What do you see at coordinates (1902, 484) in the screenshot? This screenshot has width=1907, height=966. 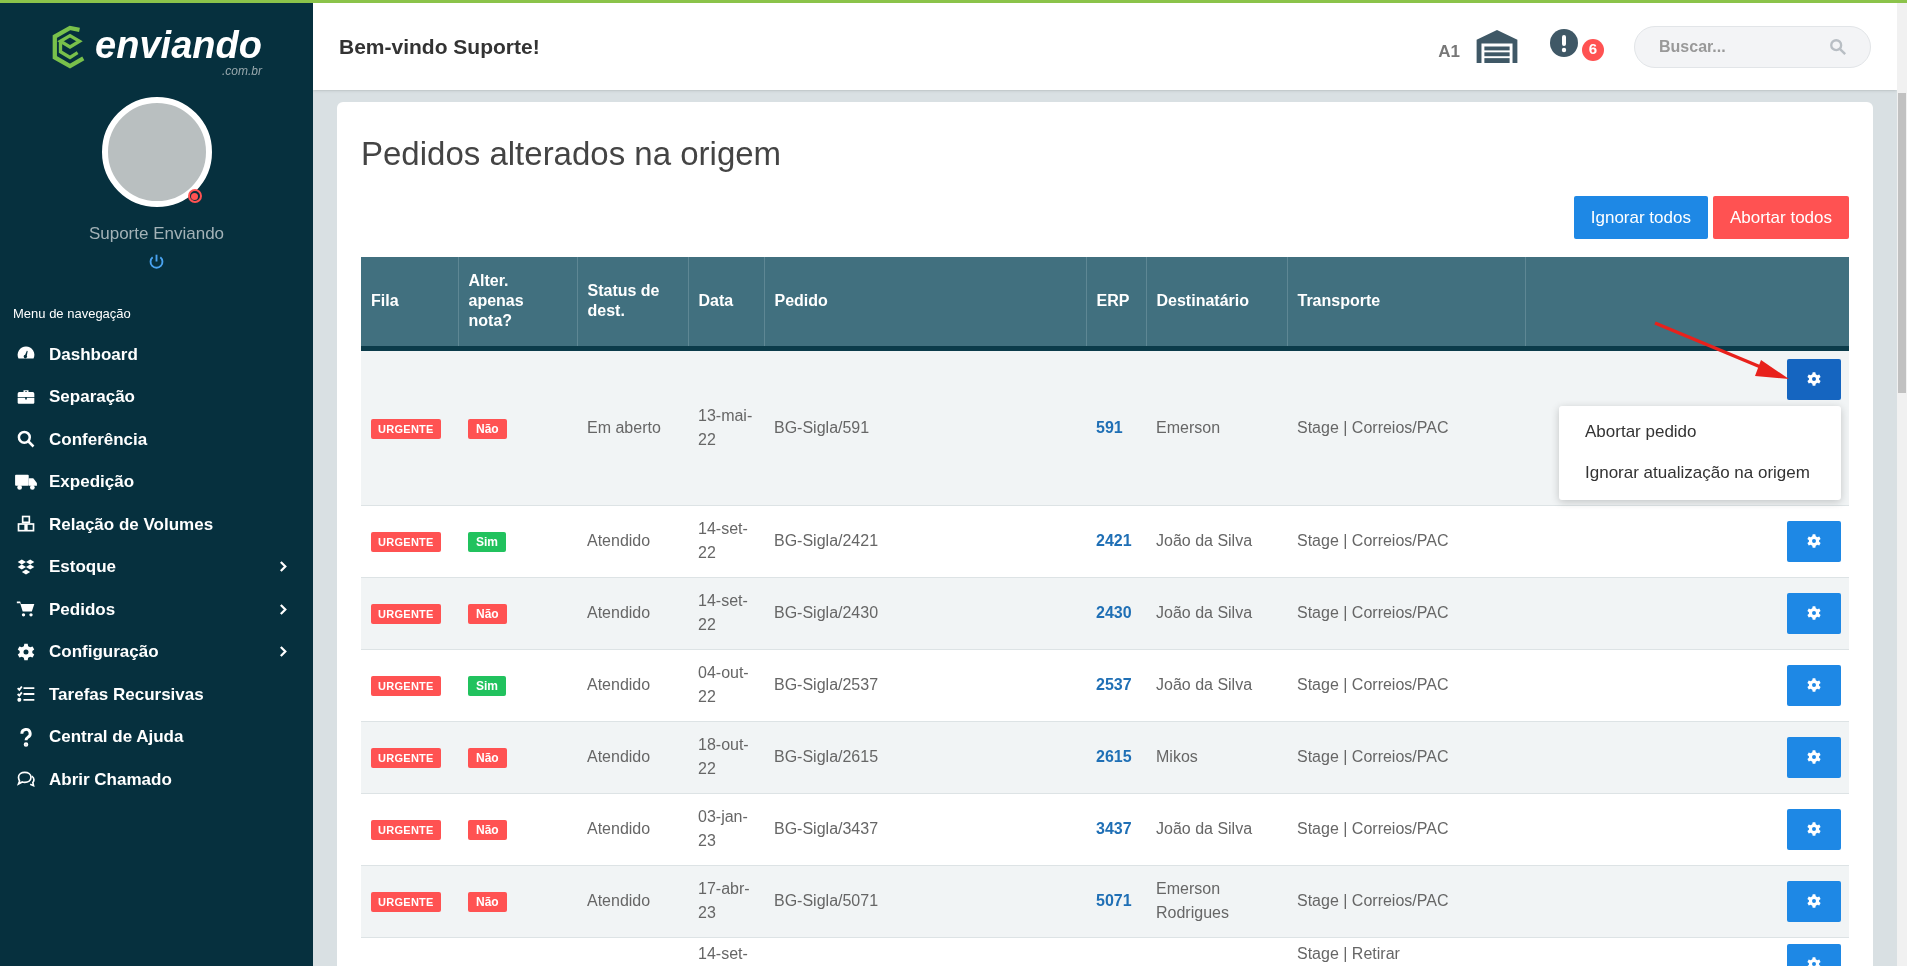 I see `scrollbar` at bounding box center [1902, 484].